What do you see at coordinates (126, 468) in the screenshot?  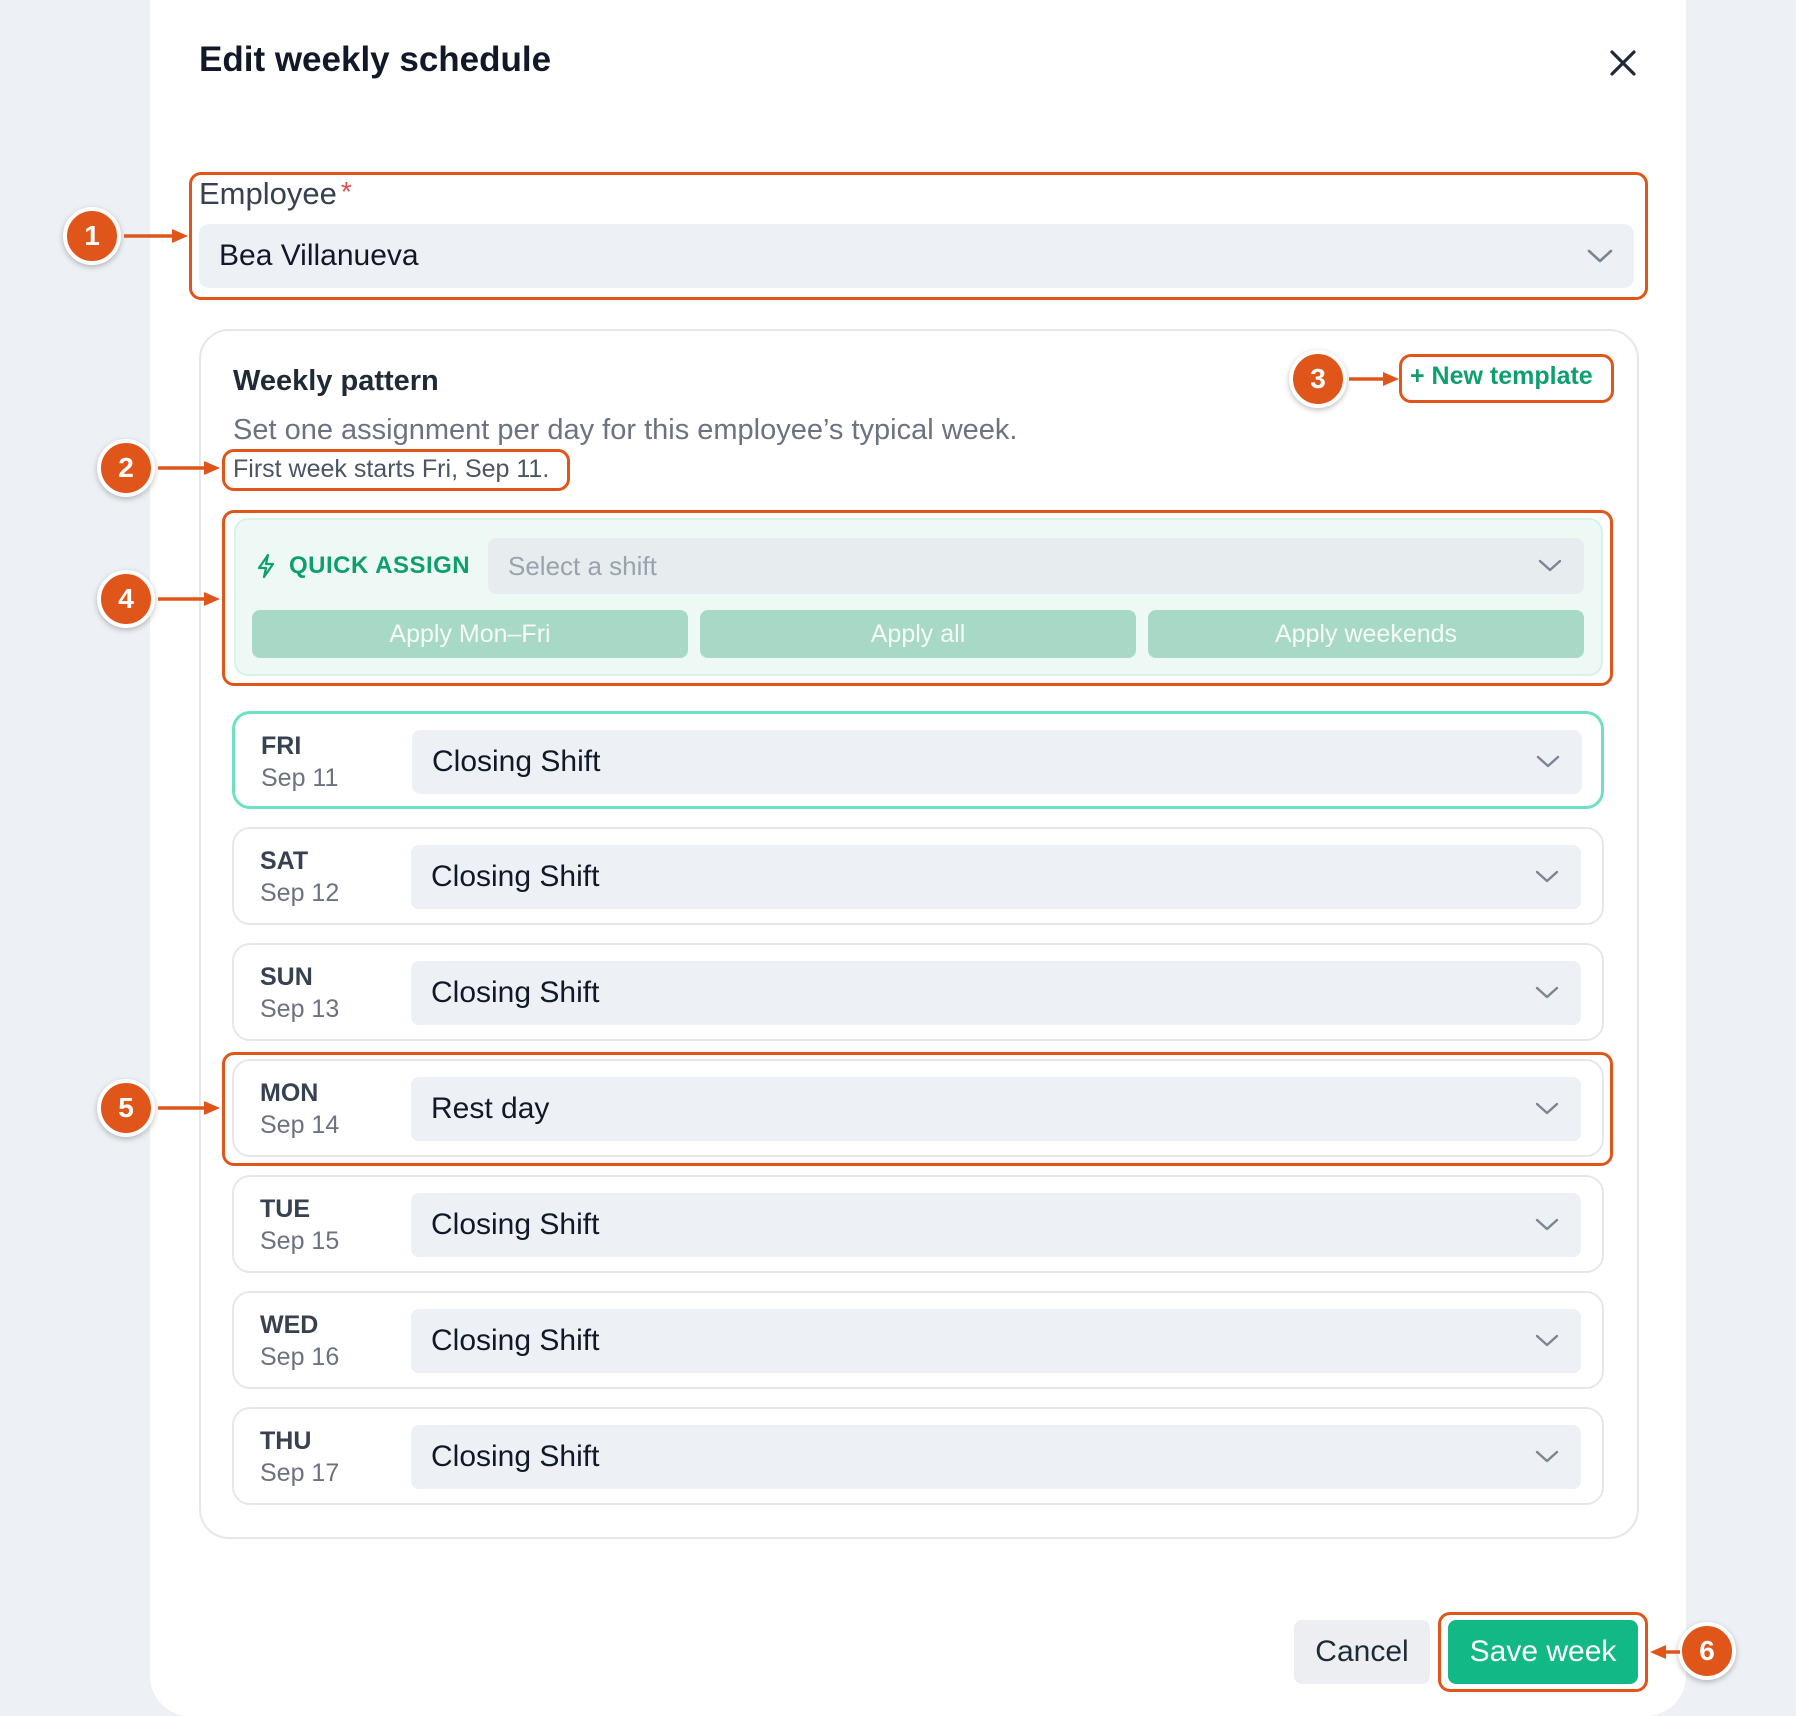 I see `annotation-badge-2: 2` at bounding box center [126, 468].